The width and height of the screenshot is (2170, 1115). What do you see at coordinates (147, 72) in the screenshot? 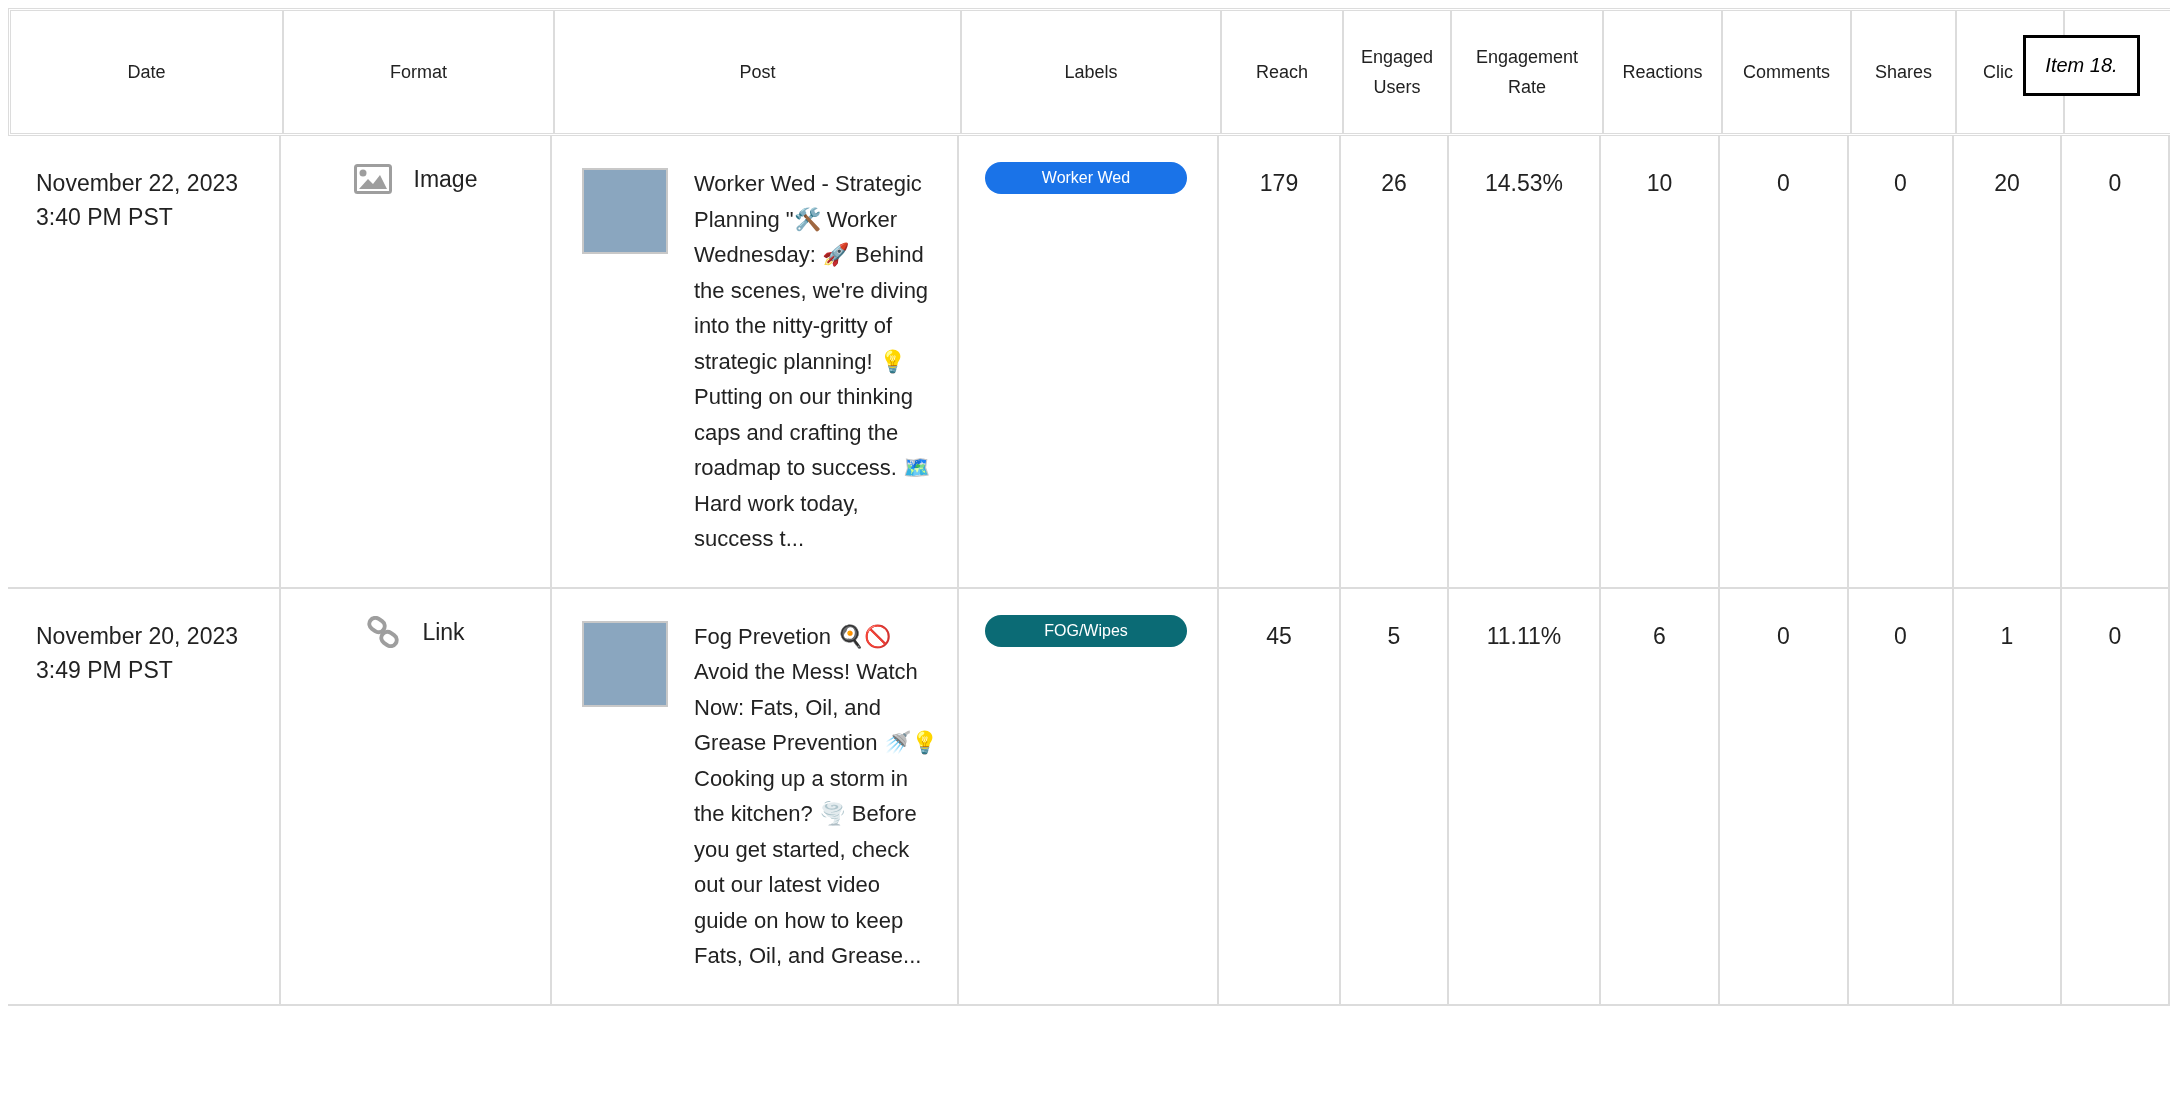
I see `column-header: Date` at bounding box center [147, 72].